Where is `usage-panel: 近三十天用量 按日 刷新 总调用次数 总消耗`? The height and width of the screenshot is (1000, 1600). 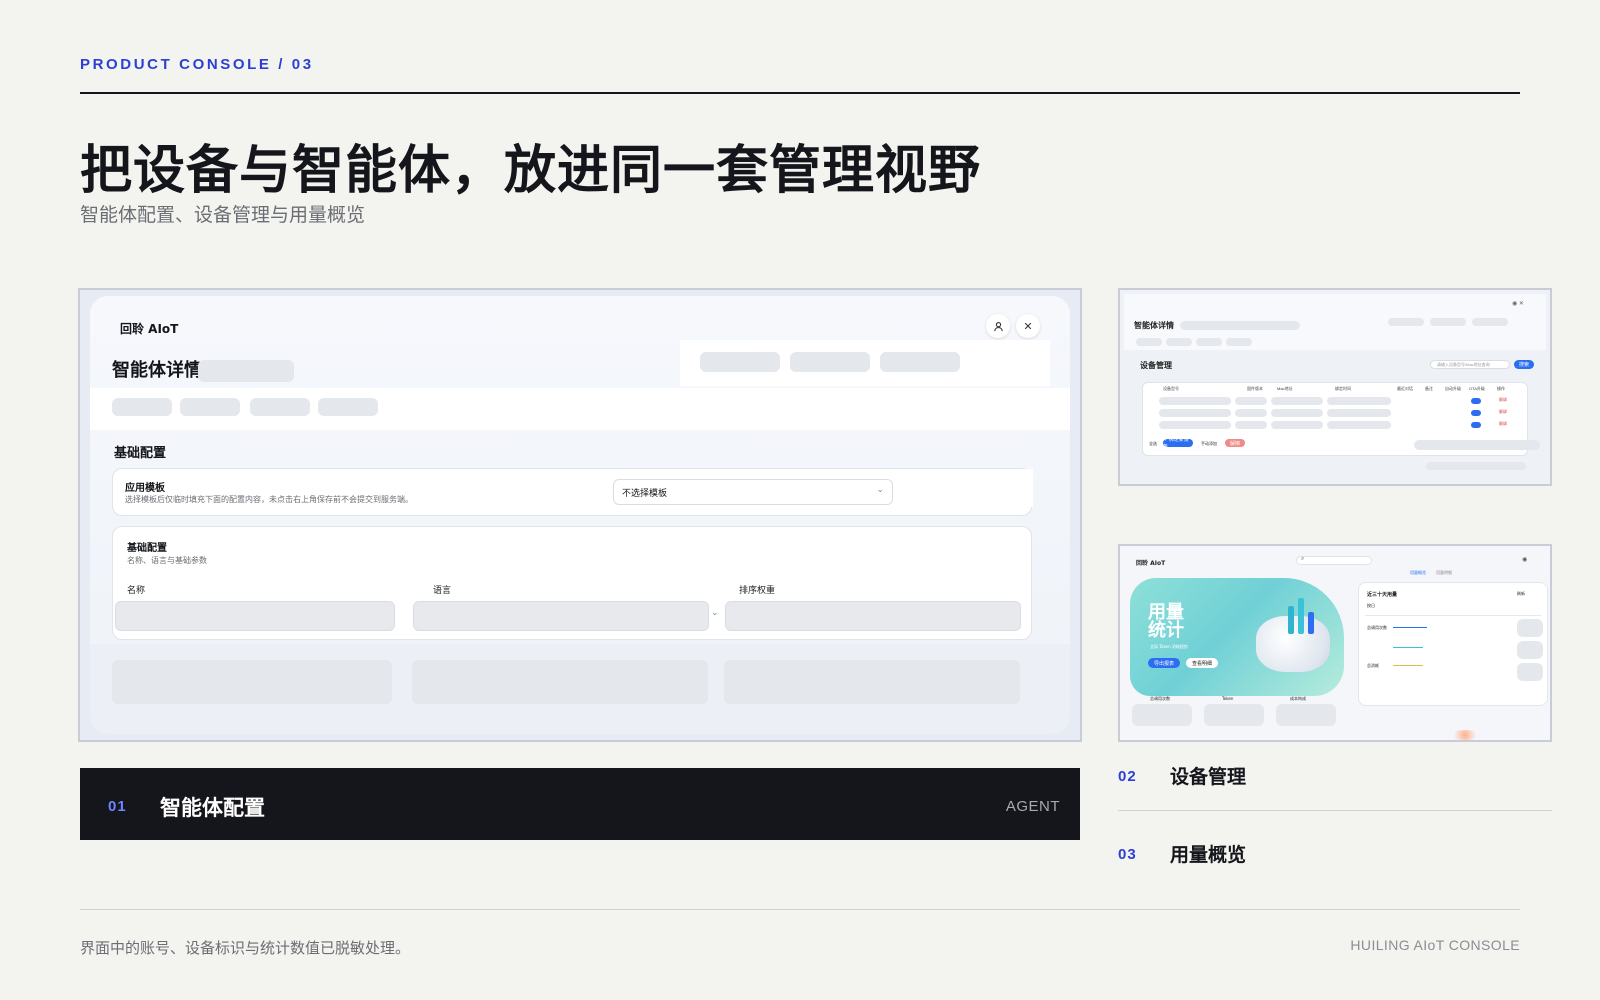
usage-panel: 近三十天用量 按日 刷新 总调用次数 总消耗 is located at coordinates (1453, 644).